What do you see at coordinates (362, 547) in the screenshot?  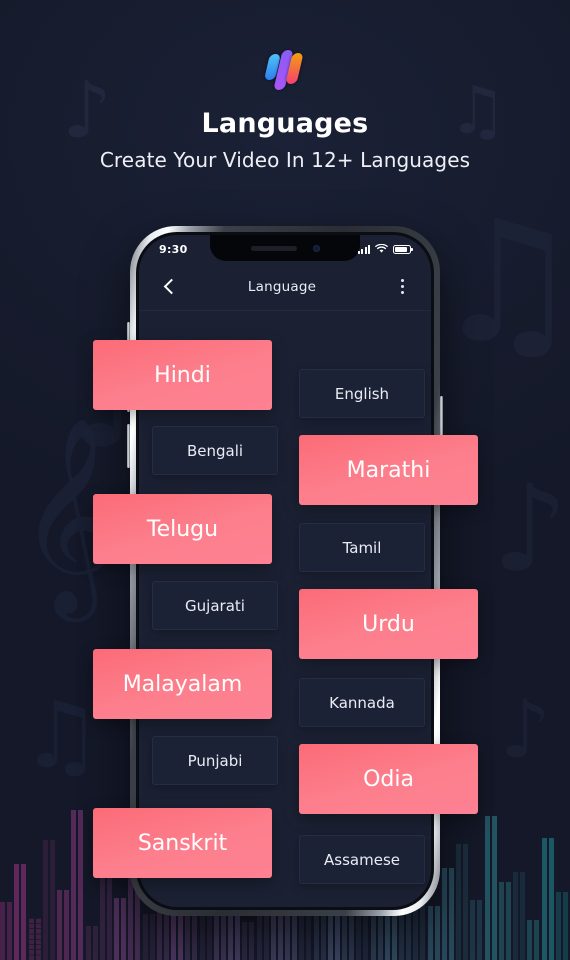 I see `language-chip-tamil: Tamil` at bounding box center [362, 547].